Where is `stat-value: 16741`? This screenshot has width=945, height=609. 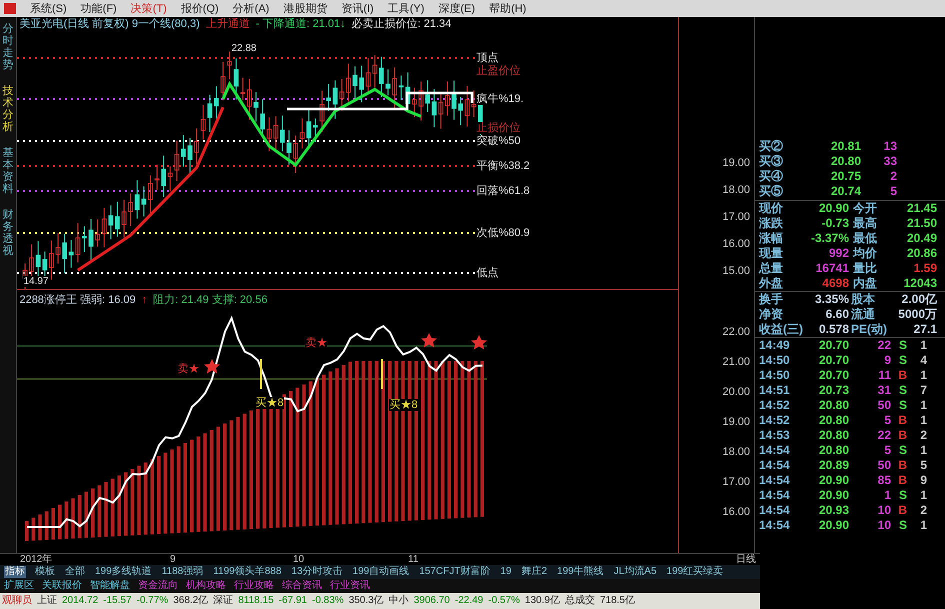 stat-value: 16741 is located at coordinates (831, 268).